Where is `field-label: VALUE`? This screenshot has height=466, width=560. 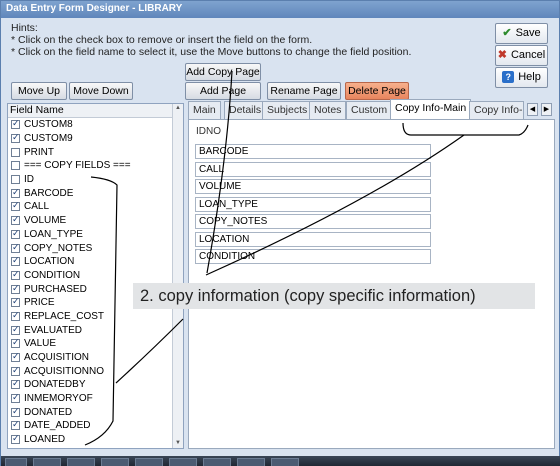
field-label: VALUE is located at coordinates (40, 344).